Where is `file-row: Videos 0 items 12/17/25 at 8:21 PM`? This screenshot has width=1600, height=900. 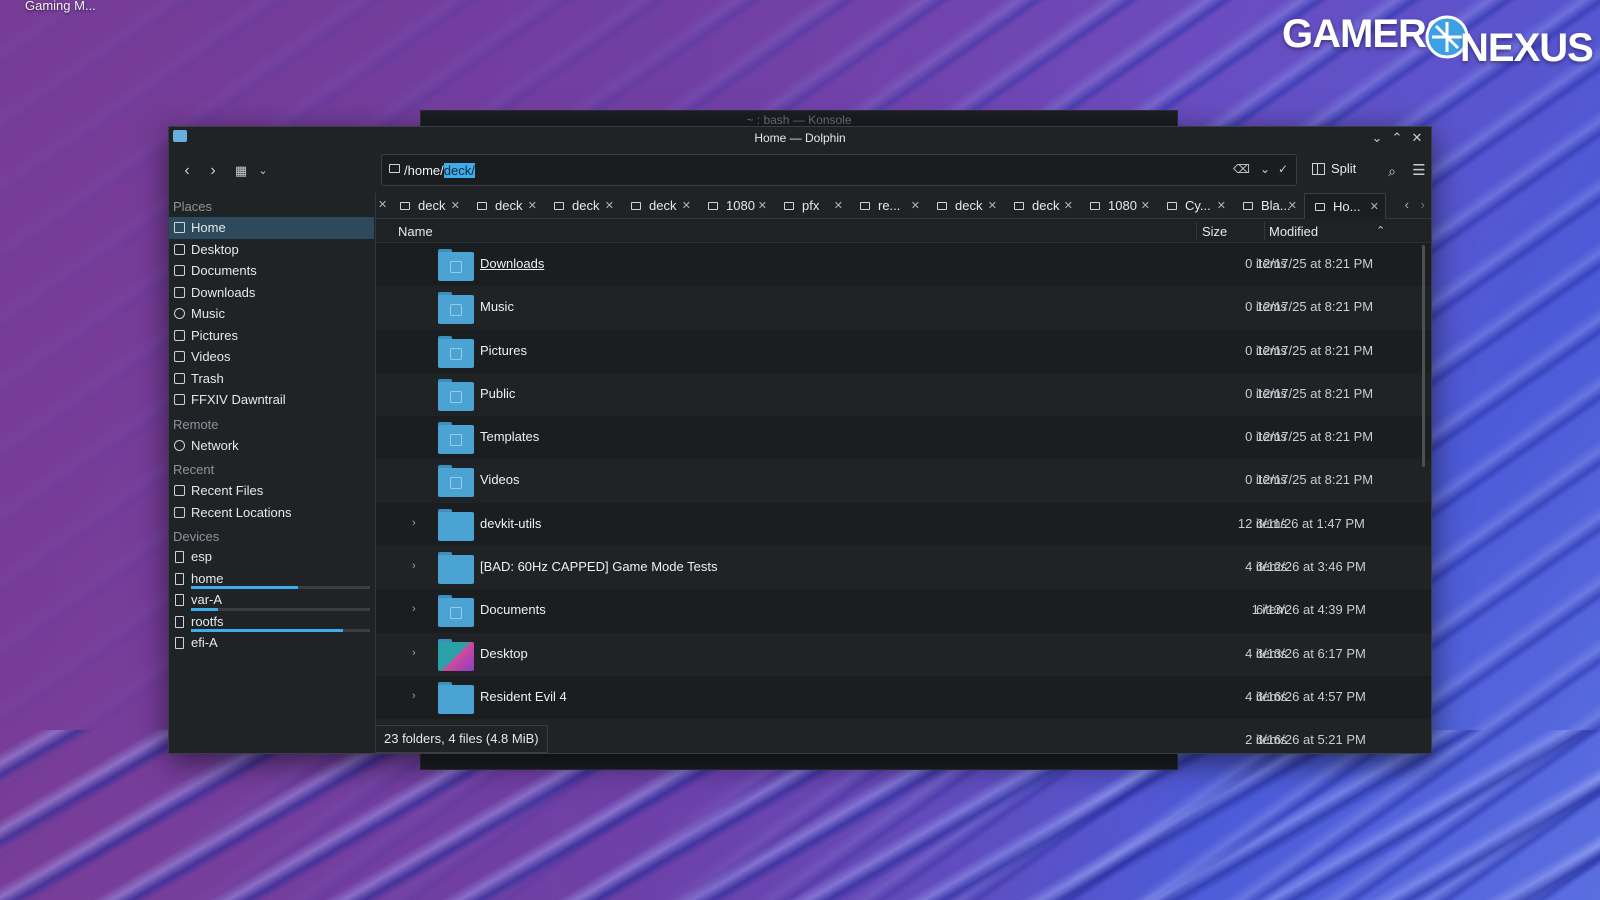 file-row: Videos 0 items 12/17/25 at 8:21 PM is located at coordinates (903, 481).